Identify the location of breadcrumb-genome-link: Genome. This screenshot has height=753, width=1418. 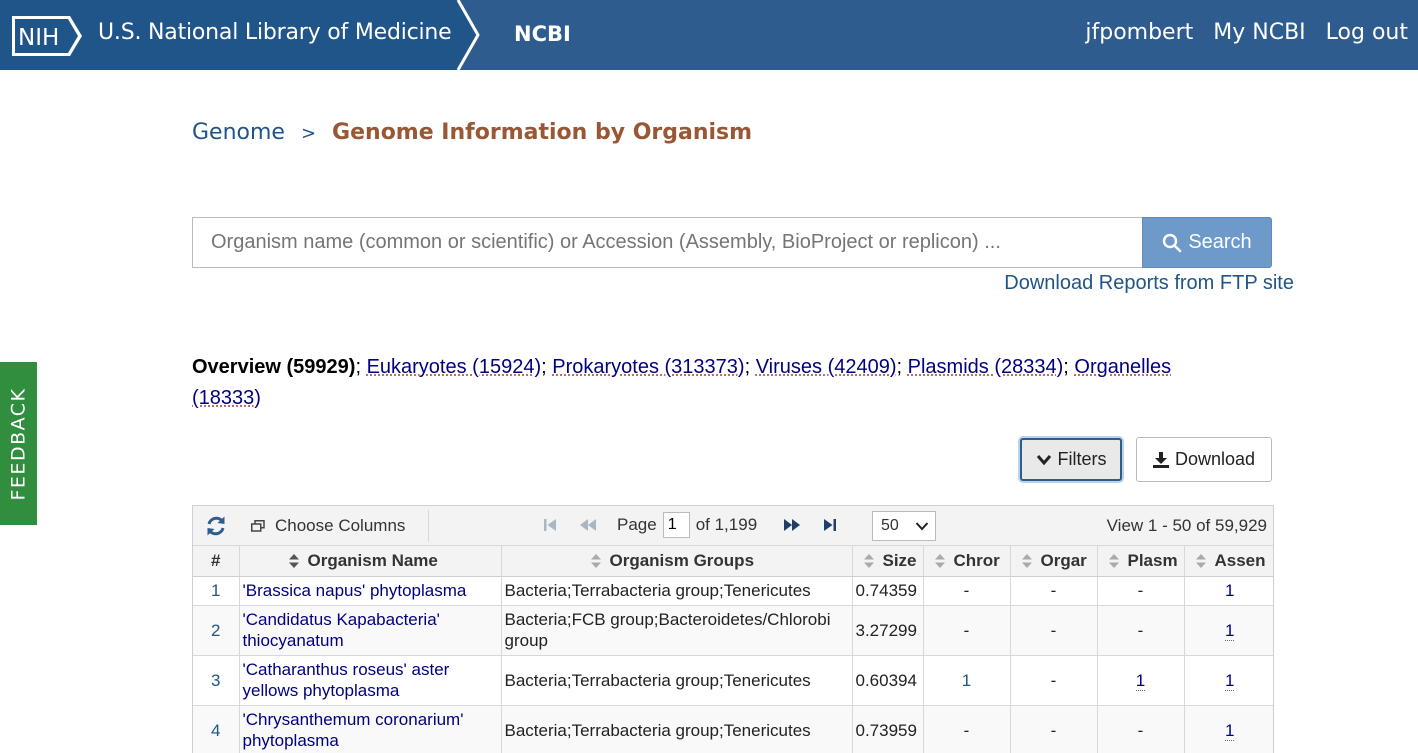
(238, 132).